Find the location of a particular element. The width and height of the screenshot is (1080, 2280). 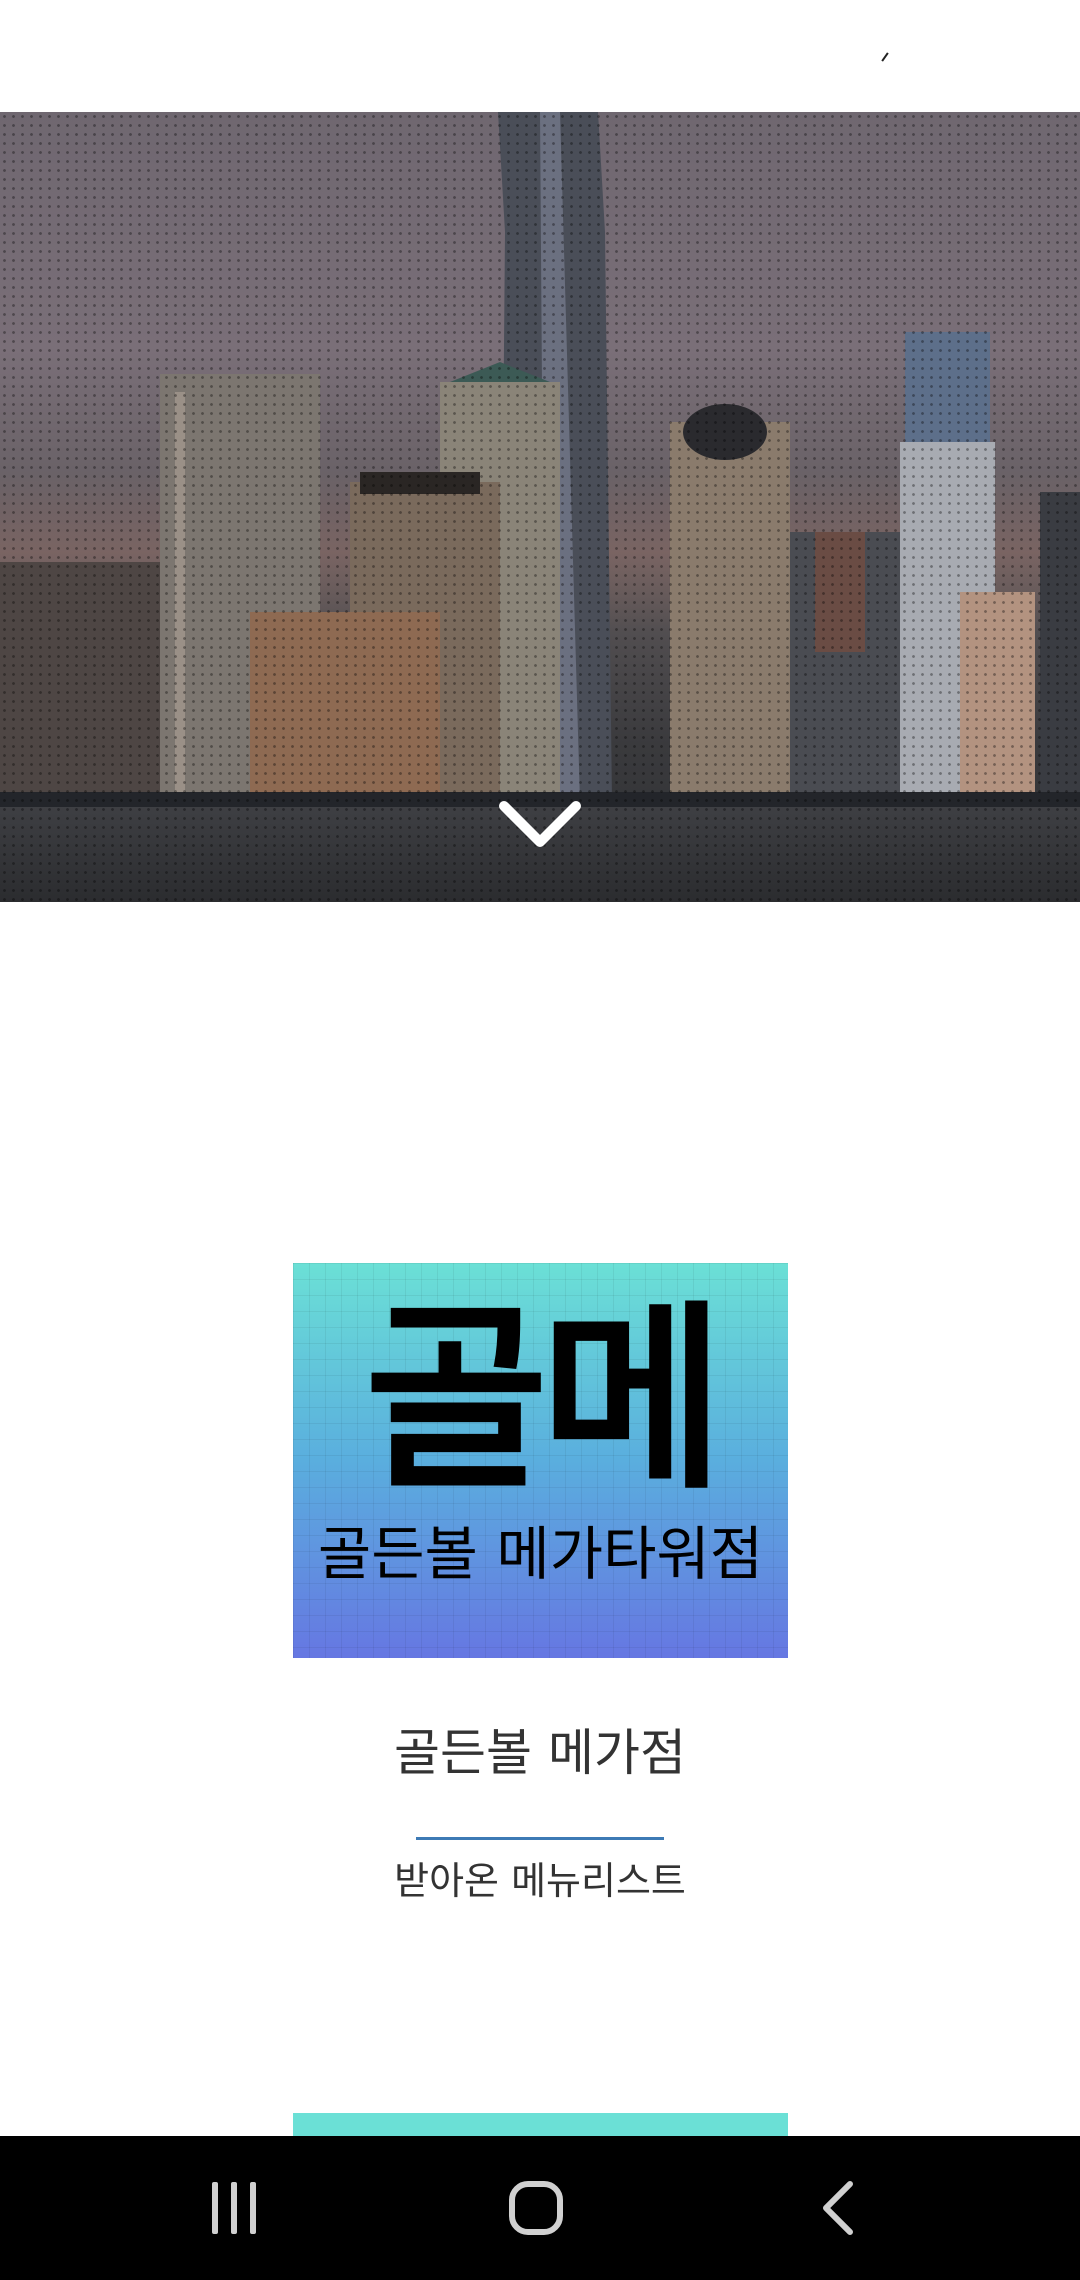

store-caption: 받아온 메뉴리스트 is located at coordinates (540, 1881).